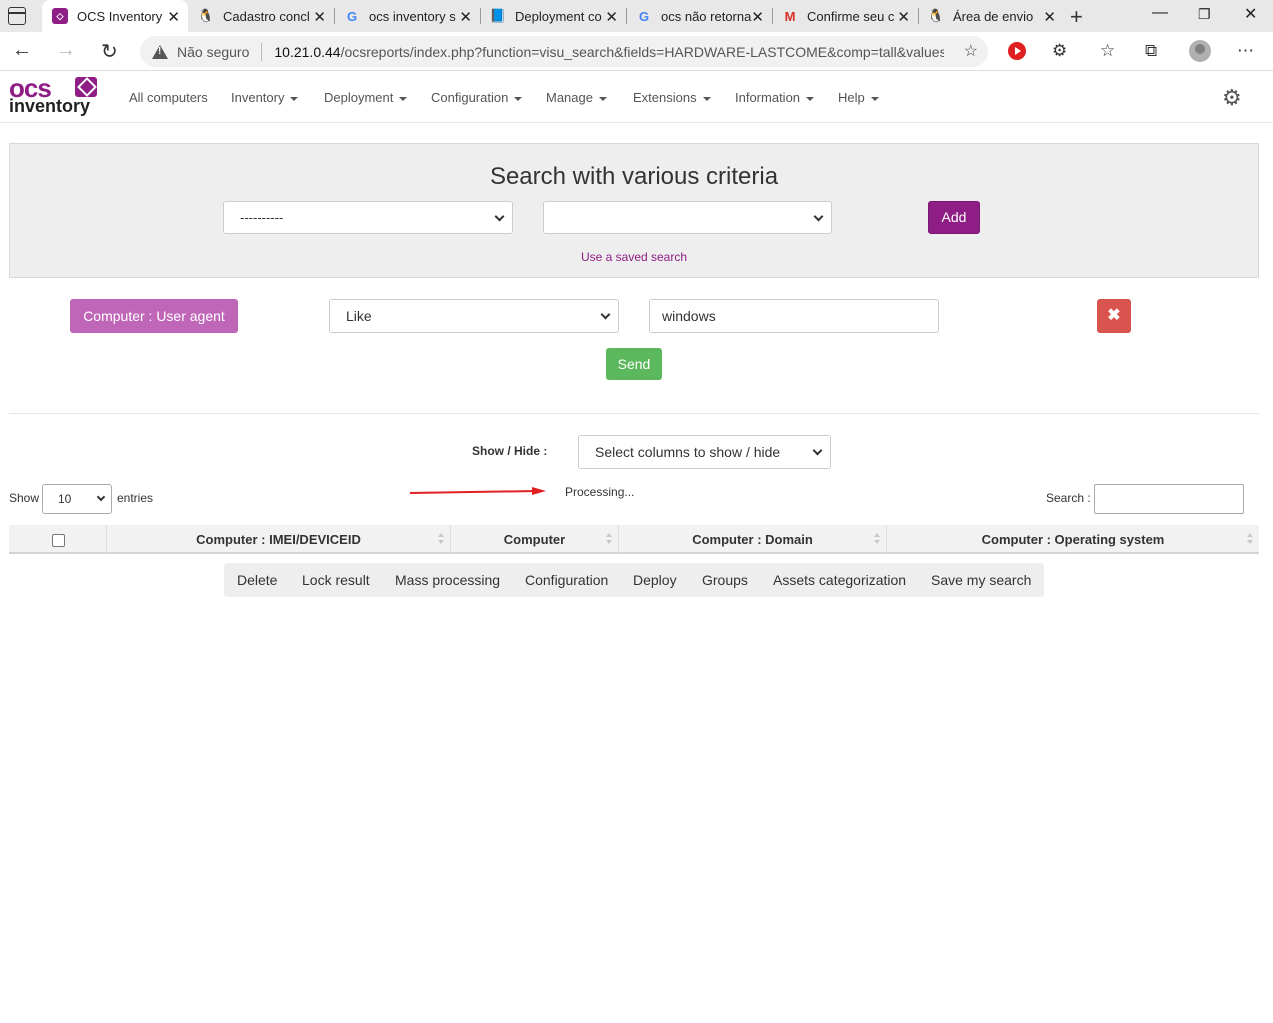  I want to click on tab-cadastro: 🐧 Cadastro concl ✕, so click(261, 16).